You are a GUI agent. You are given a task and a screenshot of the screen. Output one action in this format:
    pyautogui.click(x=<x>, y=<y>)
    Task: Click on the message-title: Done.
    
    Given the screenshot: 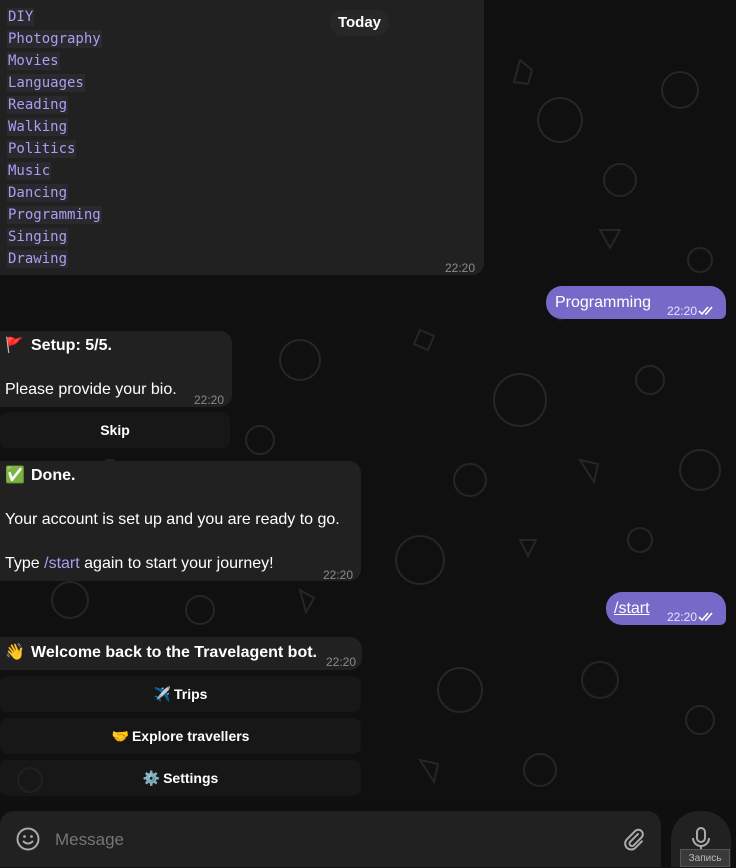 What is the action you would take?
    pyautogui.click(x=53, y=475)
    